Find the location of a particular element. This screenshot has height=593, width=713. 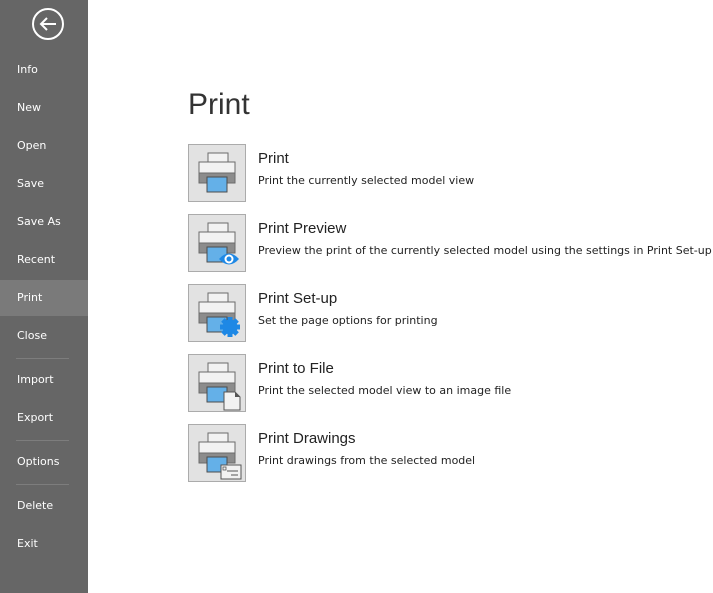

back-button is located at coordinates (48, 24).